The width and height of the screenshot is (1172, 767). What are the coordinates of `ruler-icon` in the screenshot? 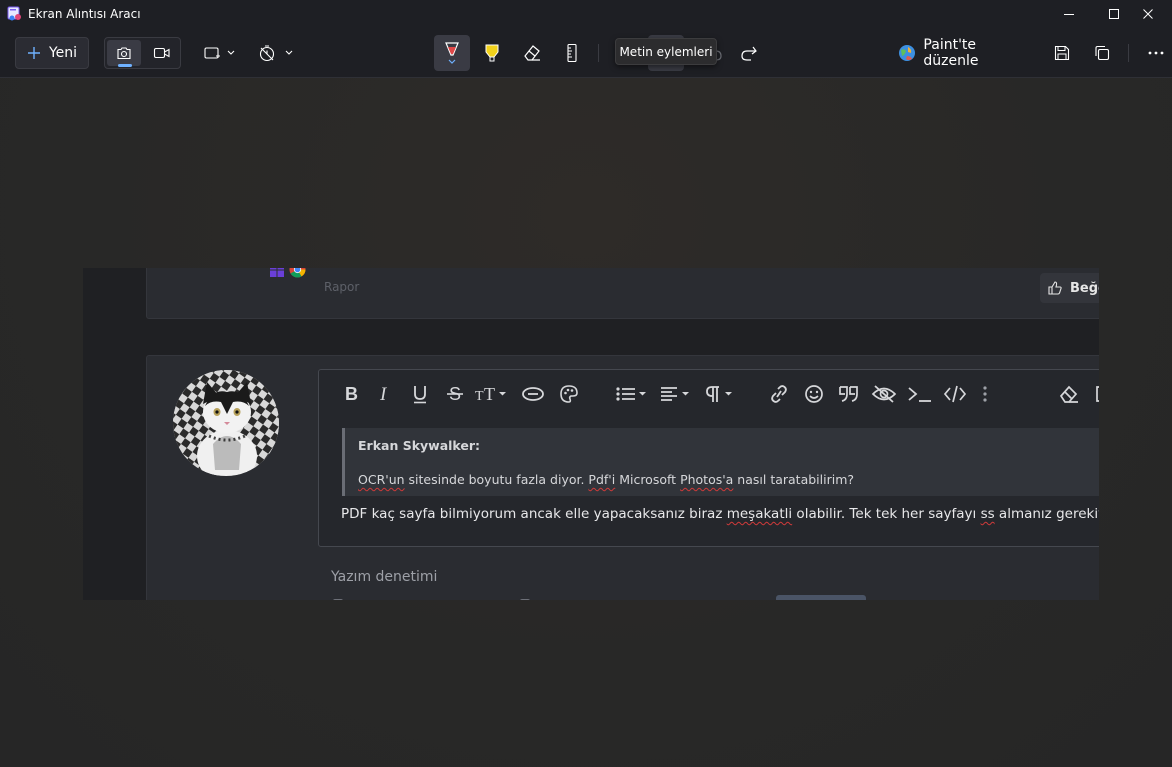 It's located at (572, 53).